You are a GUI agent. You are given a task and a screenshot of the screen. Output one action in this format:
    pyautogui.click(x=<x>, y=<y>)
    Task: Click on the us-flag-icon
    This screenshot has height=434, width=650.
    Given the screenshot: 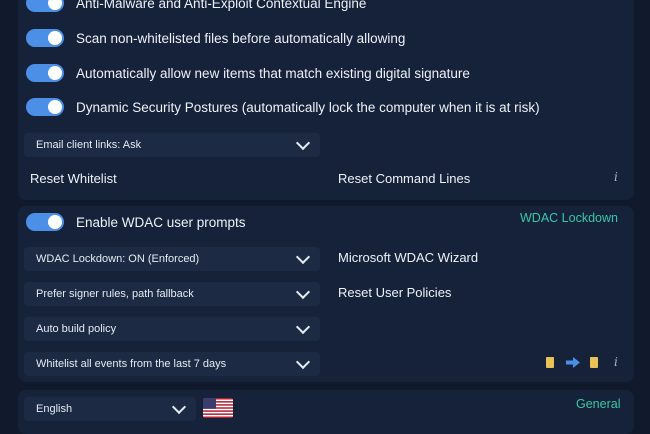 What is the action you would take?
    pyautogui.click(x=218, y=408)
    